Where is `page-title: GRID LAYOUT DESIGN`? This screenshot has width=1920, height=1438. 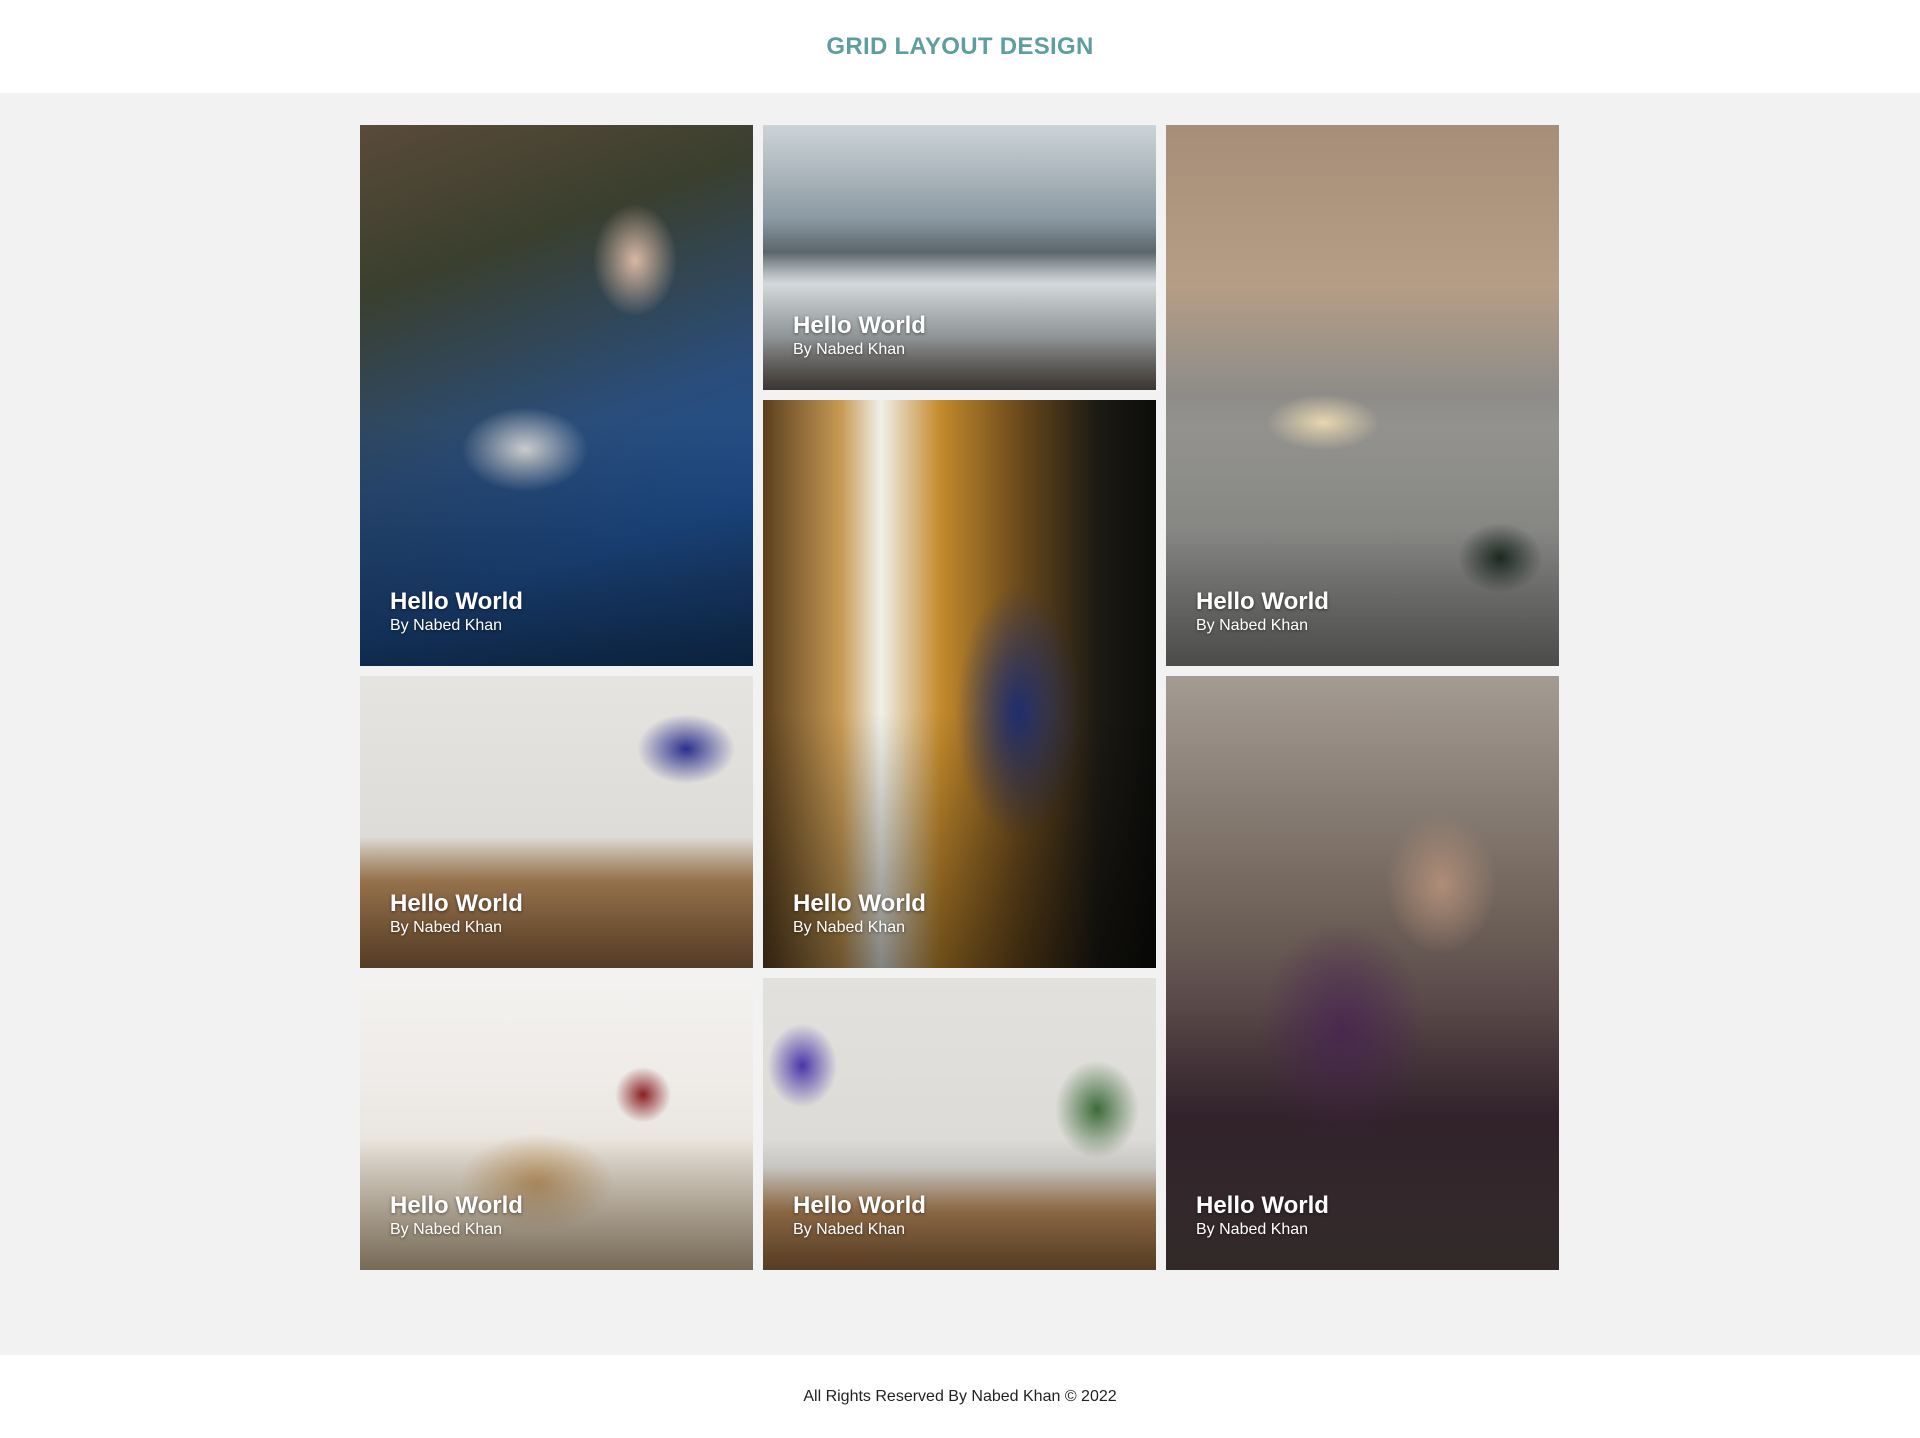
page-title: GRID LAYOUT DESIGN is located at coordinates (960, 46).